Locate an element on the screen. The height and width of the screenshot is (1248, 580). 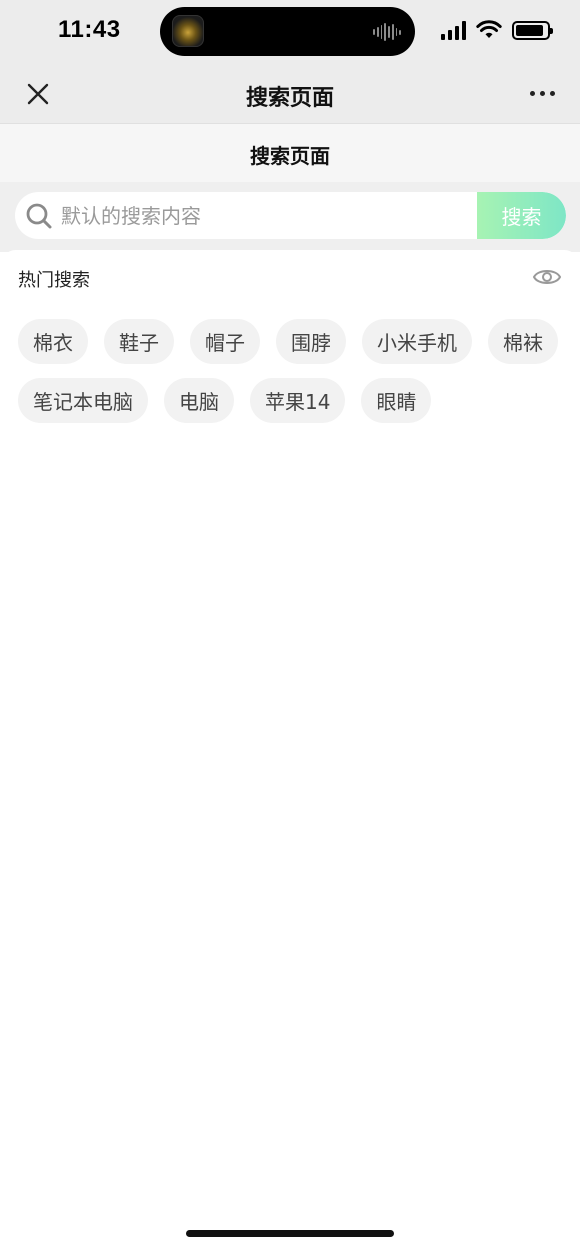
battery-icon is located at coordinates (532, 30).